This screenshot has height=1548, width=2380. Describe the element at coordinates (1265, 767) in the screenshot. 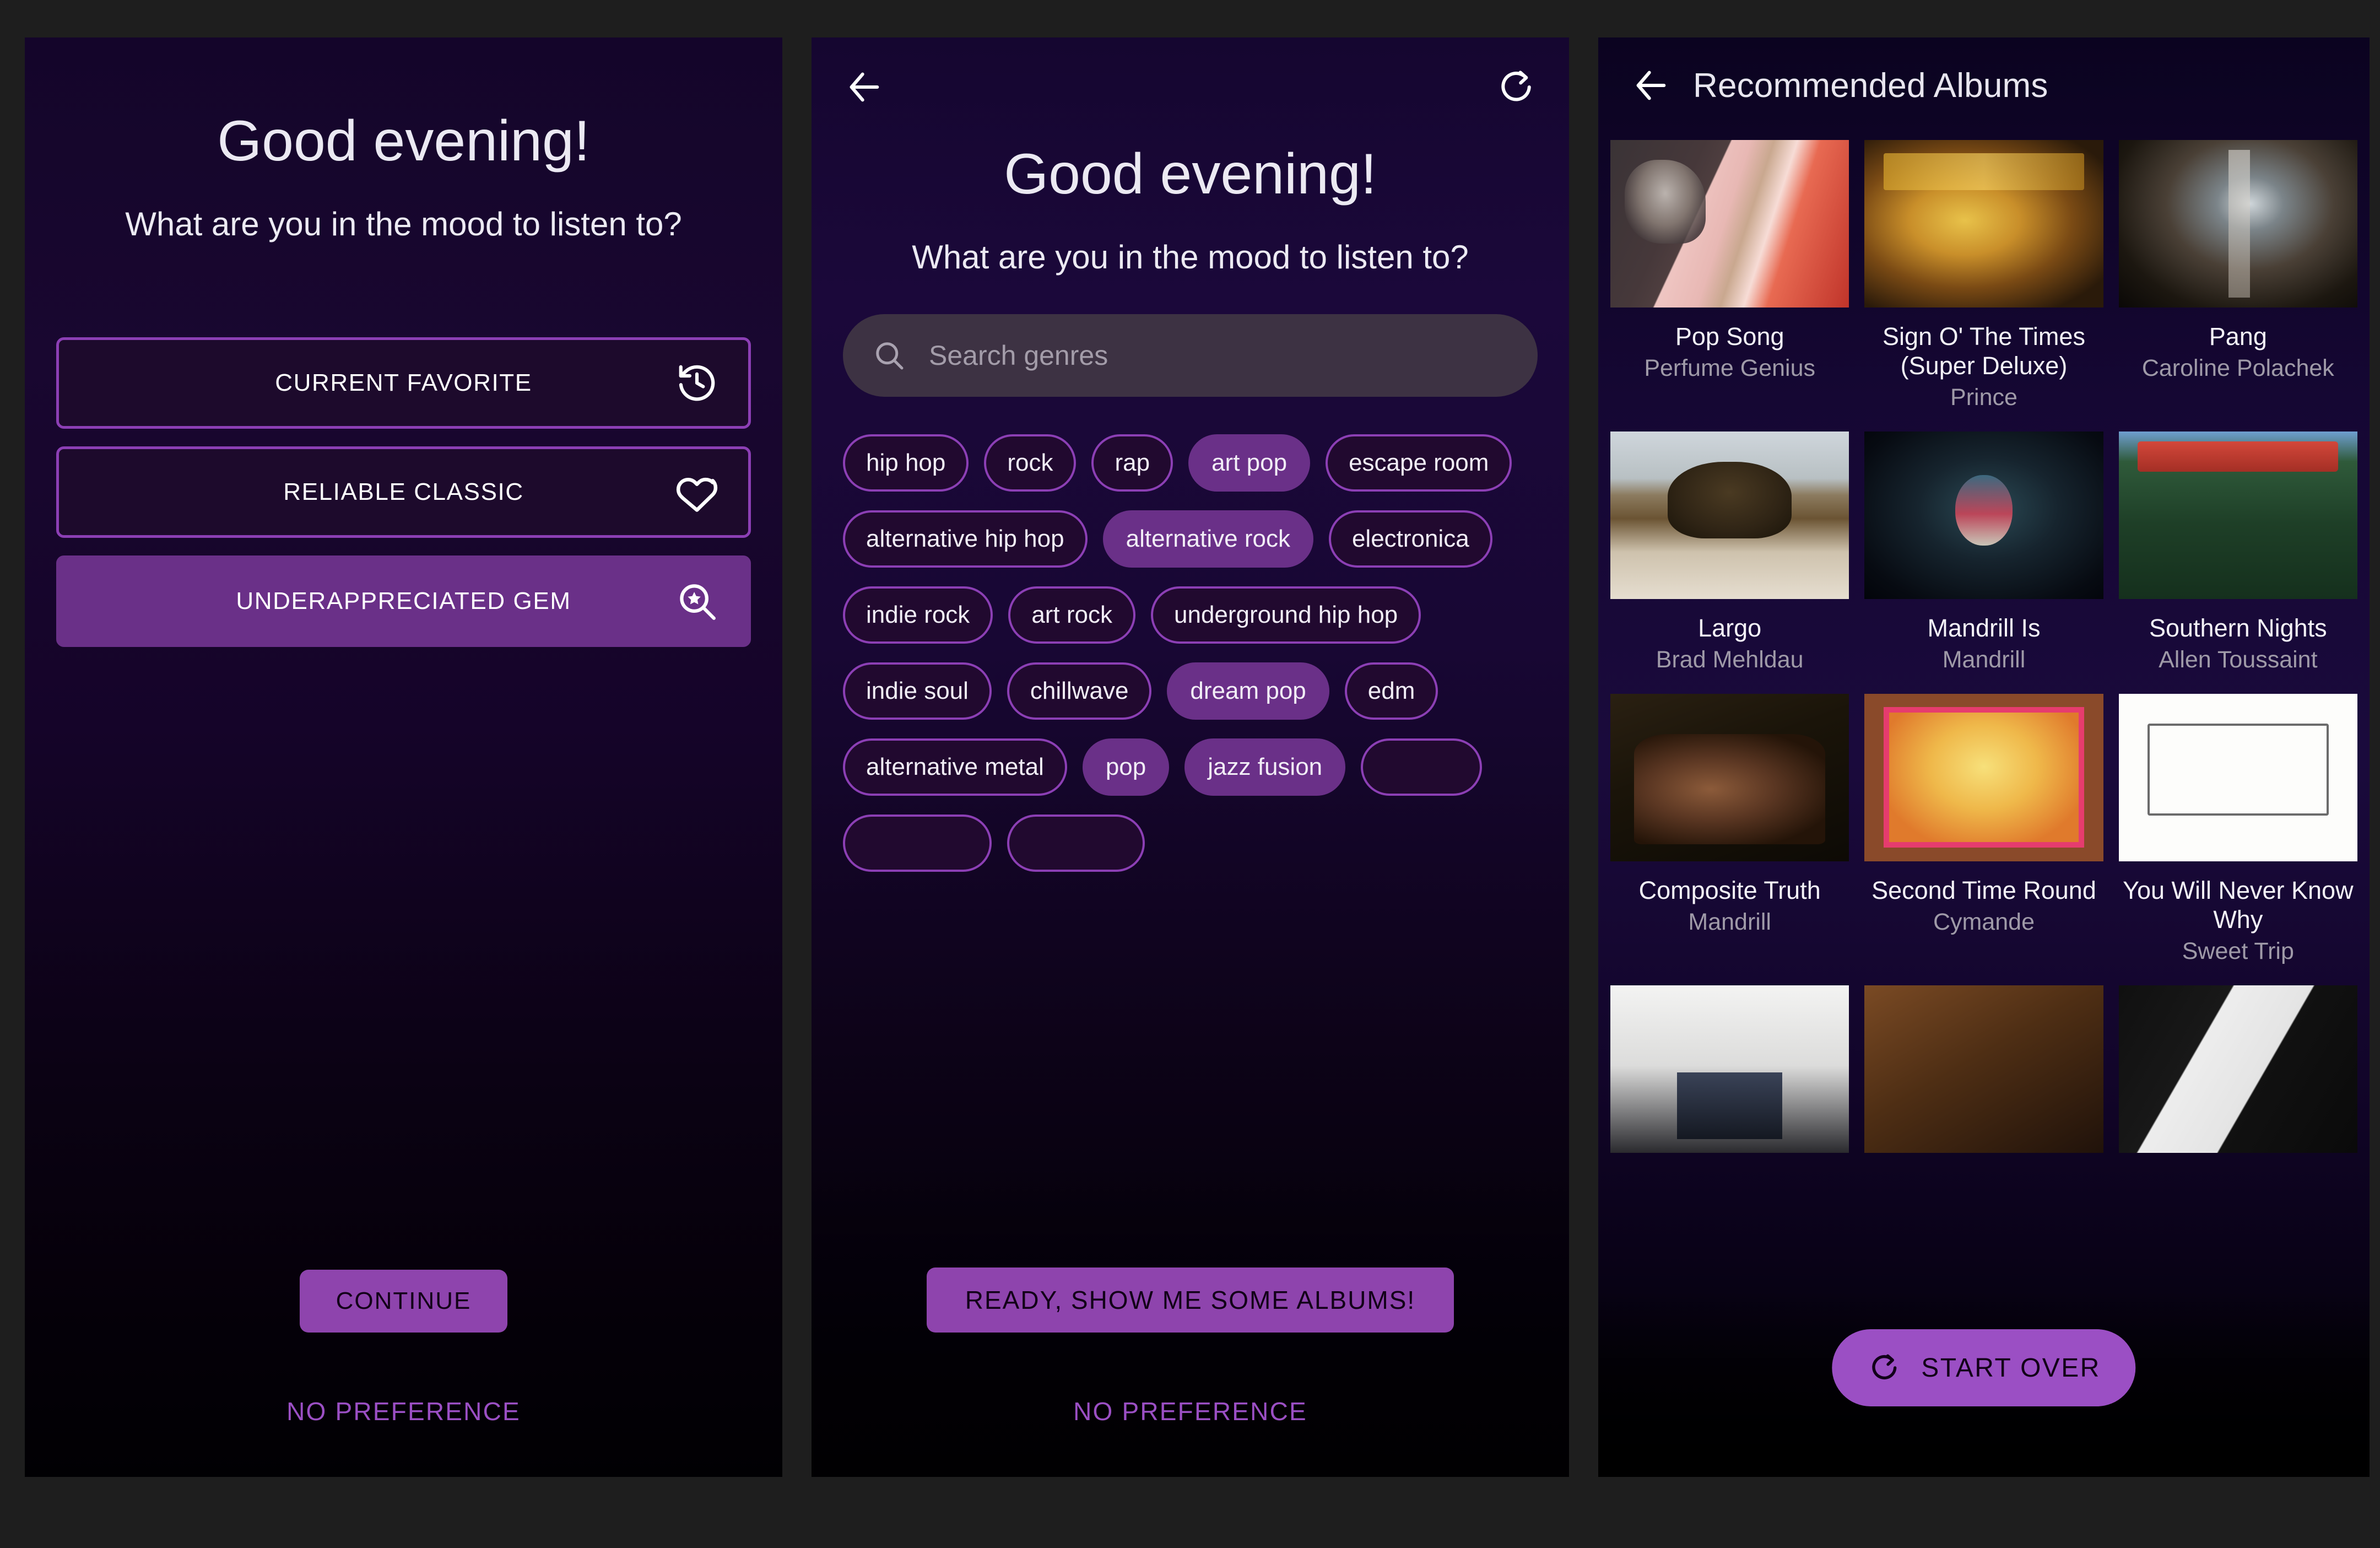

I see `genre-chip-jazz-fusion: jazz fusion` at that location.